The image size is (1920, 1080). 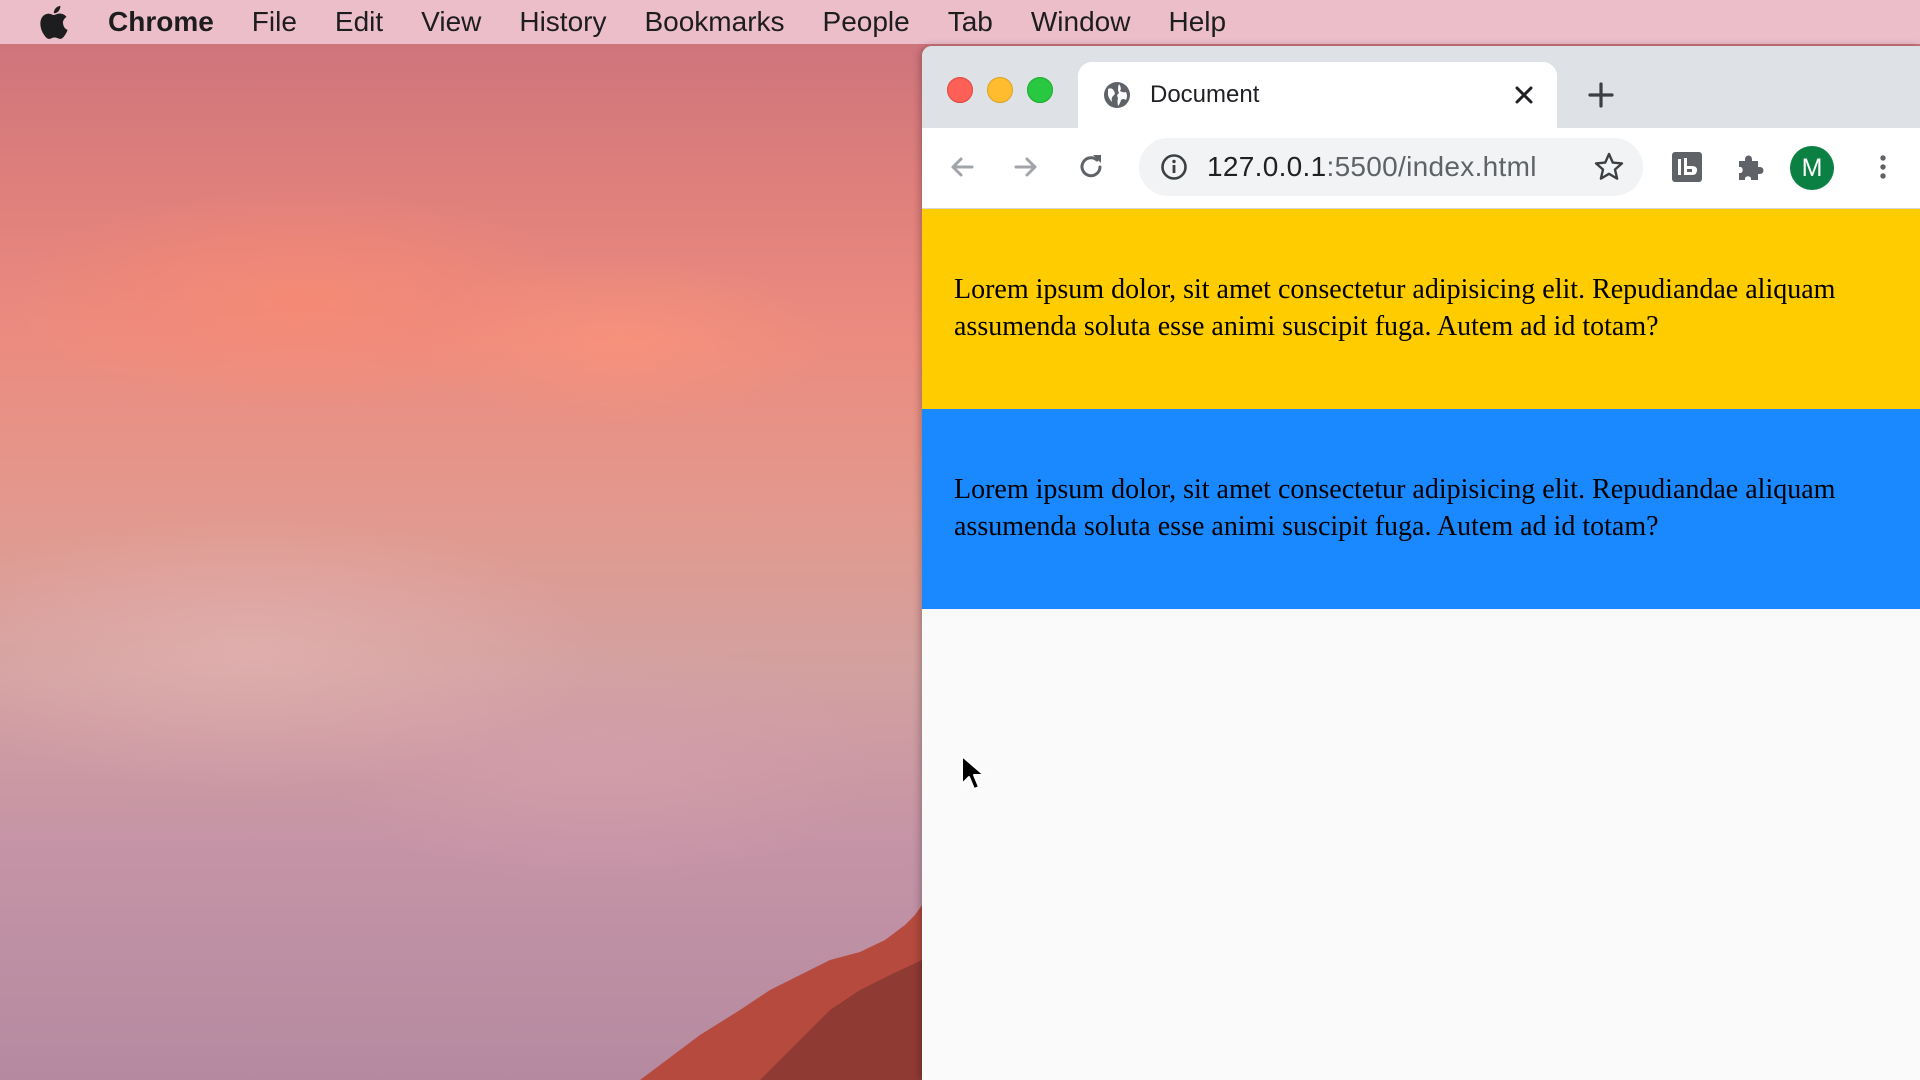 What do you see at coordinates (1609, 167) in the screenshot?
I see `star-icon` at bounding box center [1609, 167].